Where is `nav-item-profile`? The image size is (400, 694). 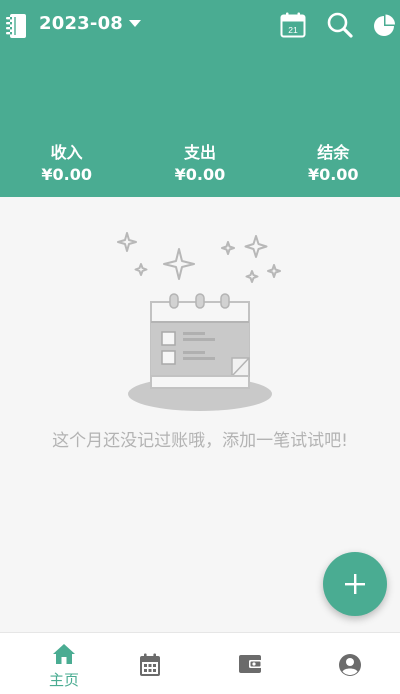
nav-item-profile is located at coordinates (350, 663).